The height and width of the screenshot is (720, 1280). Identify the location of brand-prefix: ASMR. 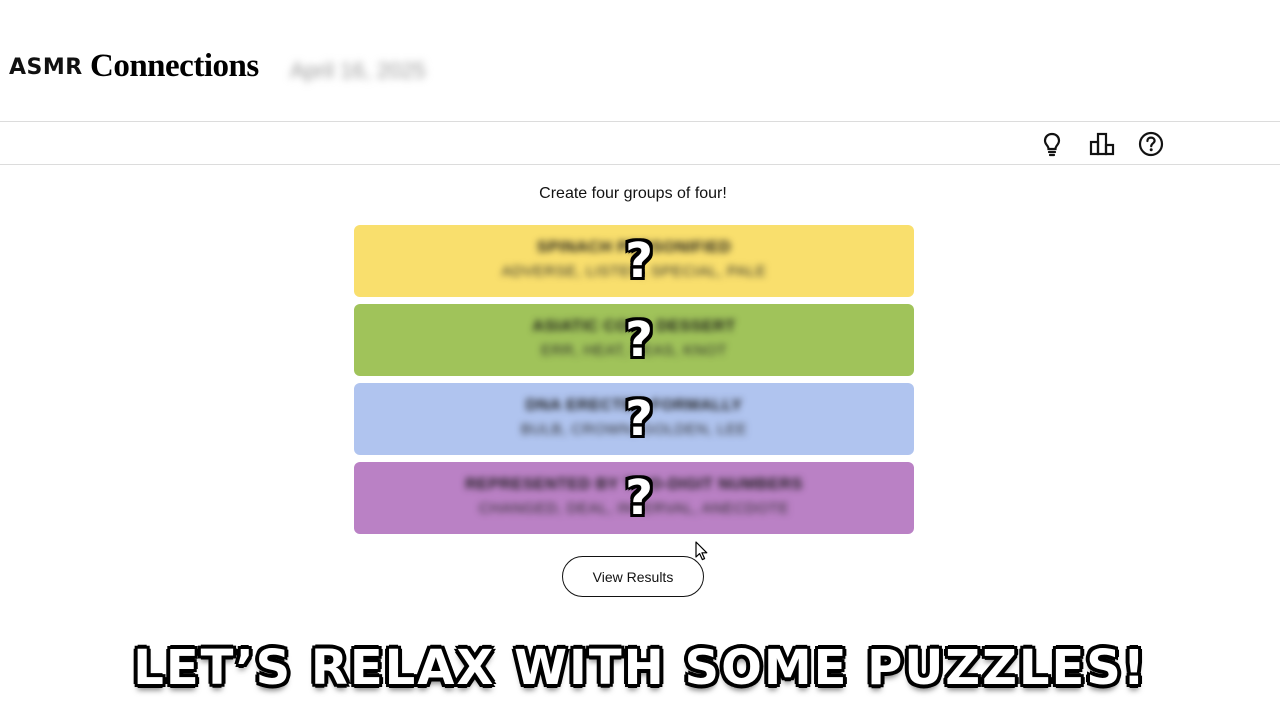
(46, 67).